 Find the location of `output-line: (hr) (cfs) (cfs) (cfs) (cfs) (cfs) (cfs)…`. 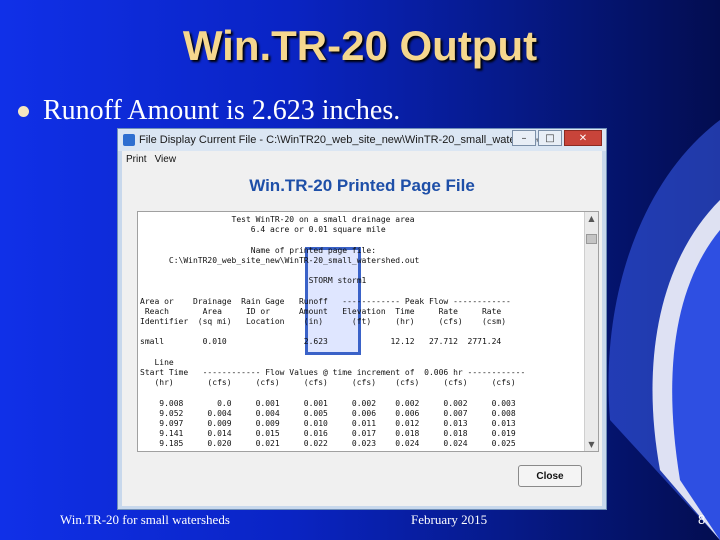

output-line: (hr) (cfs) (cfs) (cfs) (cfs) (cfs) (cfs)… is located at coordinates (328, 383).